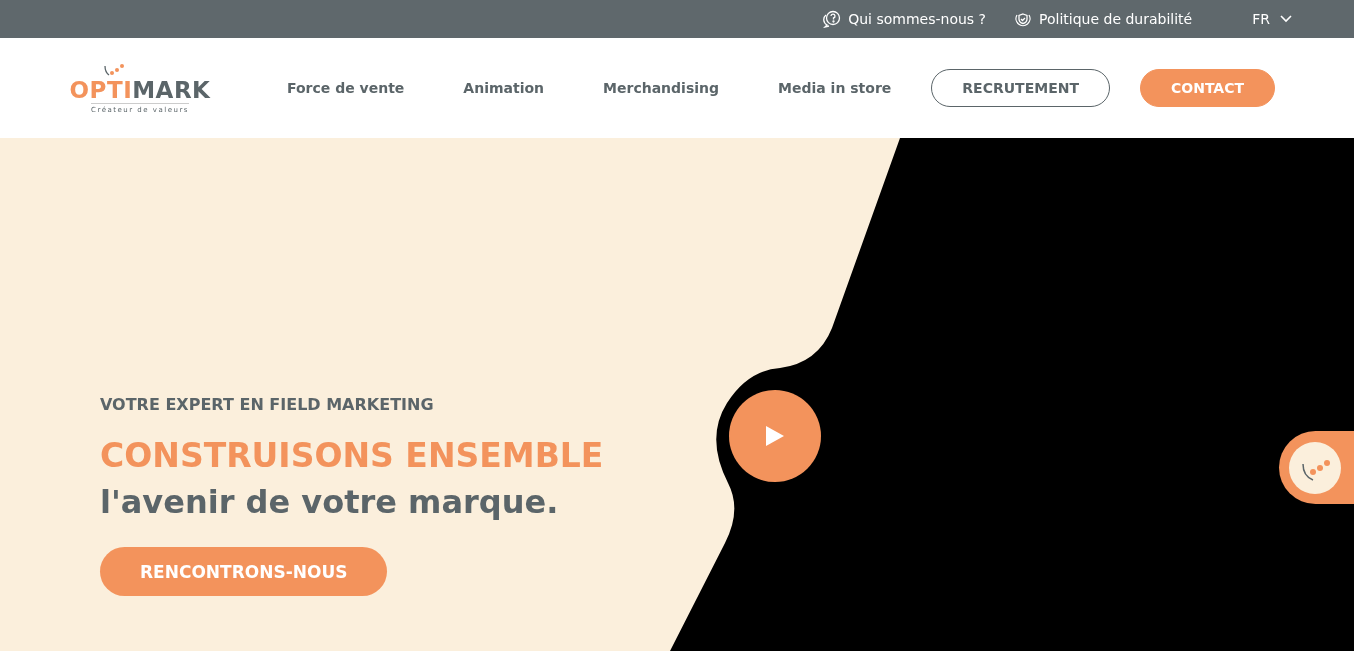 The height and width of the screenshot is (651, 1366). I want to click on hero-eyebrow: VOTRE EXPERT EN FIELD MARKETING, so click(267, 404).